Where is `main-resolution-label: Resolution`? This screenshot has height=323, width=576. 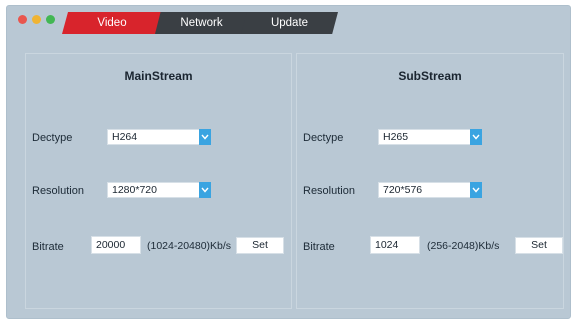
main-resolution-label: Resolution is located at coordinates (58, 191).